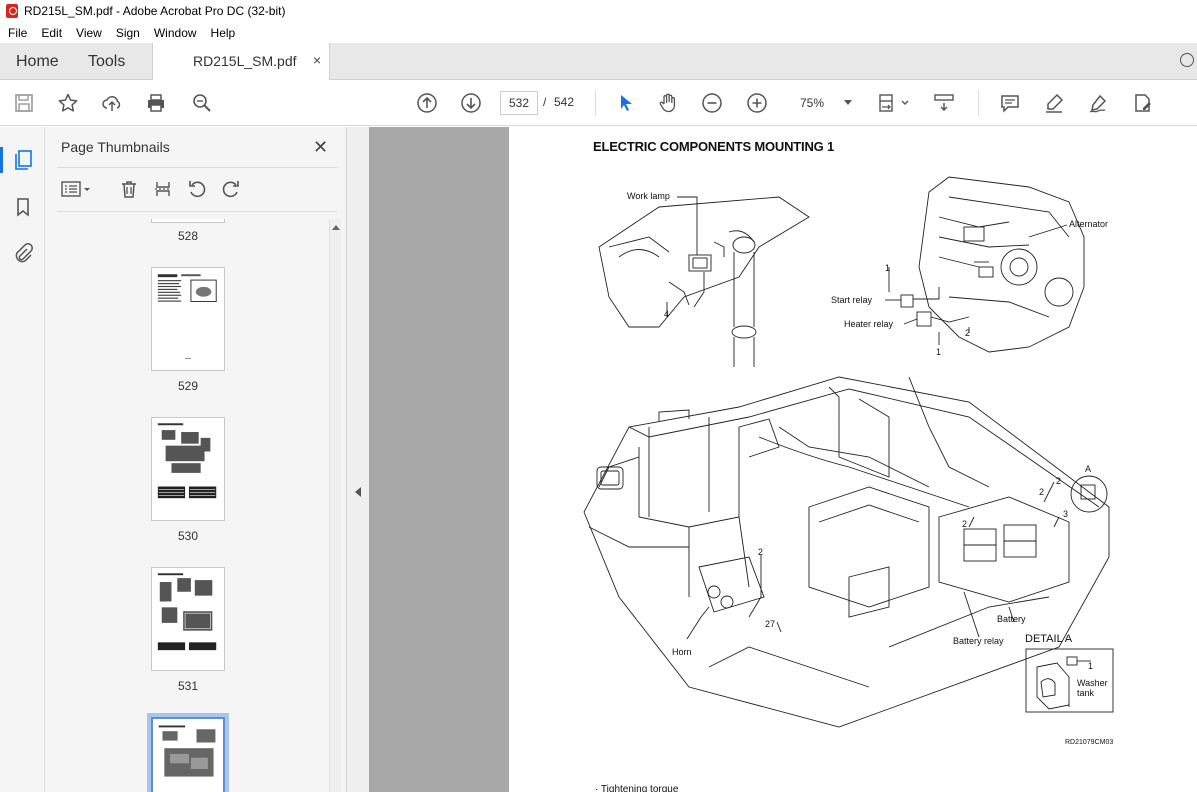 Image resolution: width=1197 pixels, height=792 pixels. I want to click on print-icon, so click(156, 103).